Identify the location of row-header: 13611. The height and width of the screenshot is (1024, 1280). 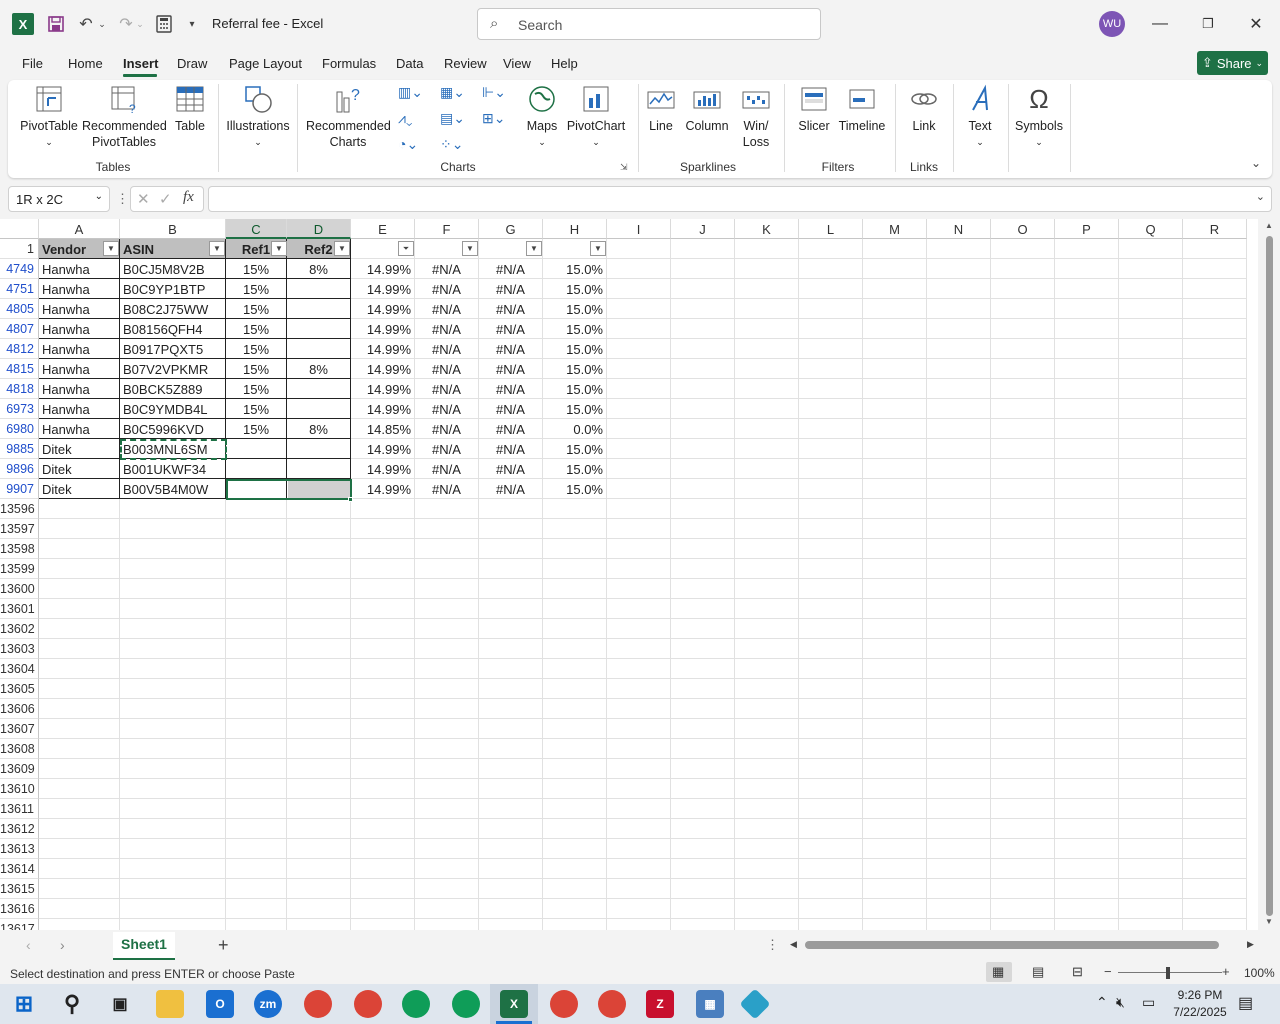
(19, 809).